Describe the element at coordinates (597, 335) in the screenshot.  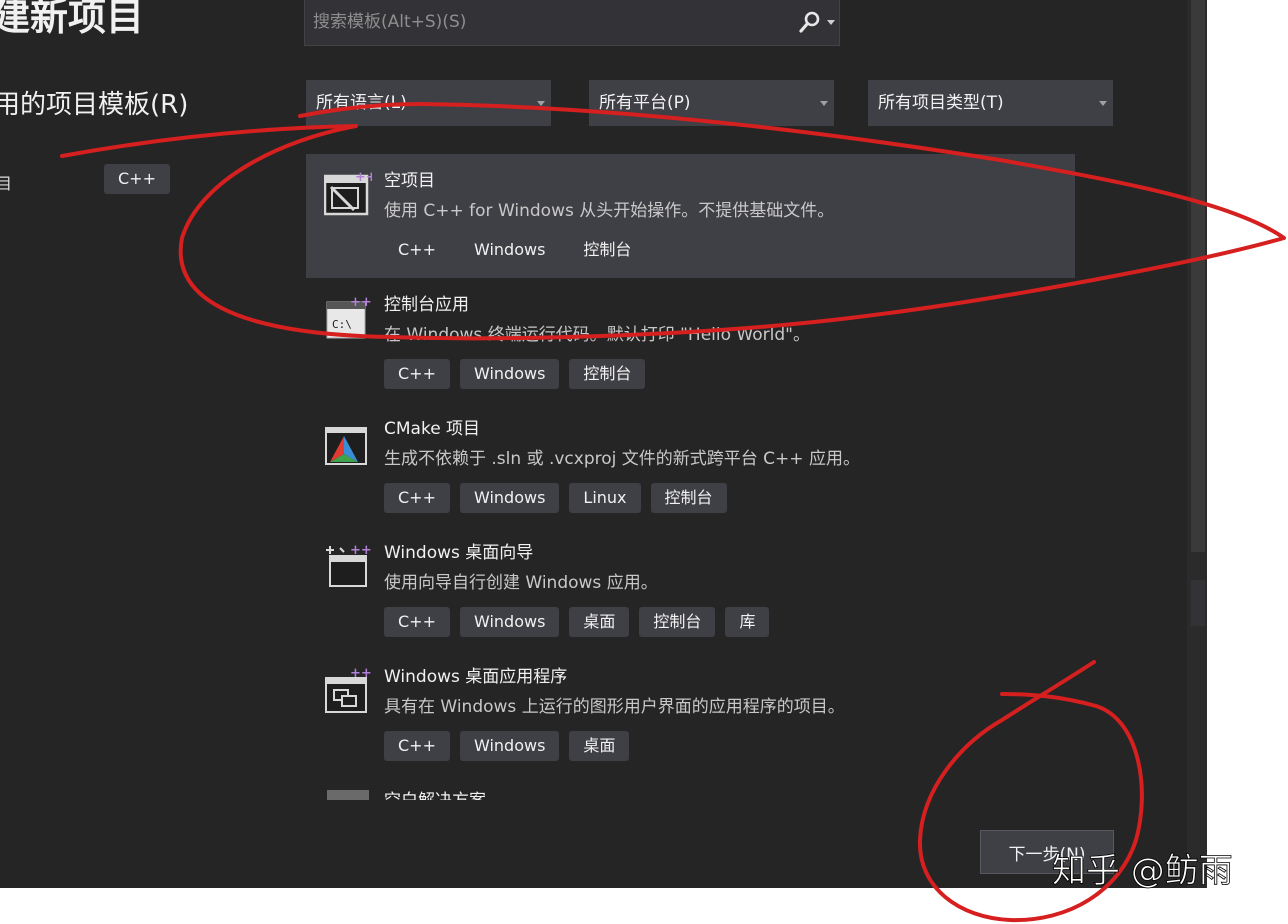
I see `template-description: 在 Windows 终端运行代码。默认打印 "Hello World"。` at that location.